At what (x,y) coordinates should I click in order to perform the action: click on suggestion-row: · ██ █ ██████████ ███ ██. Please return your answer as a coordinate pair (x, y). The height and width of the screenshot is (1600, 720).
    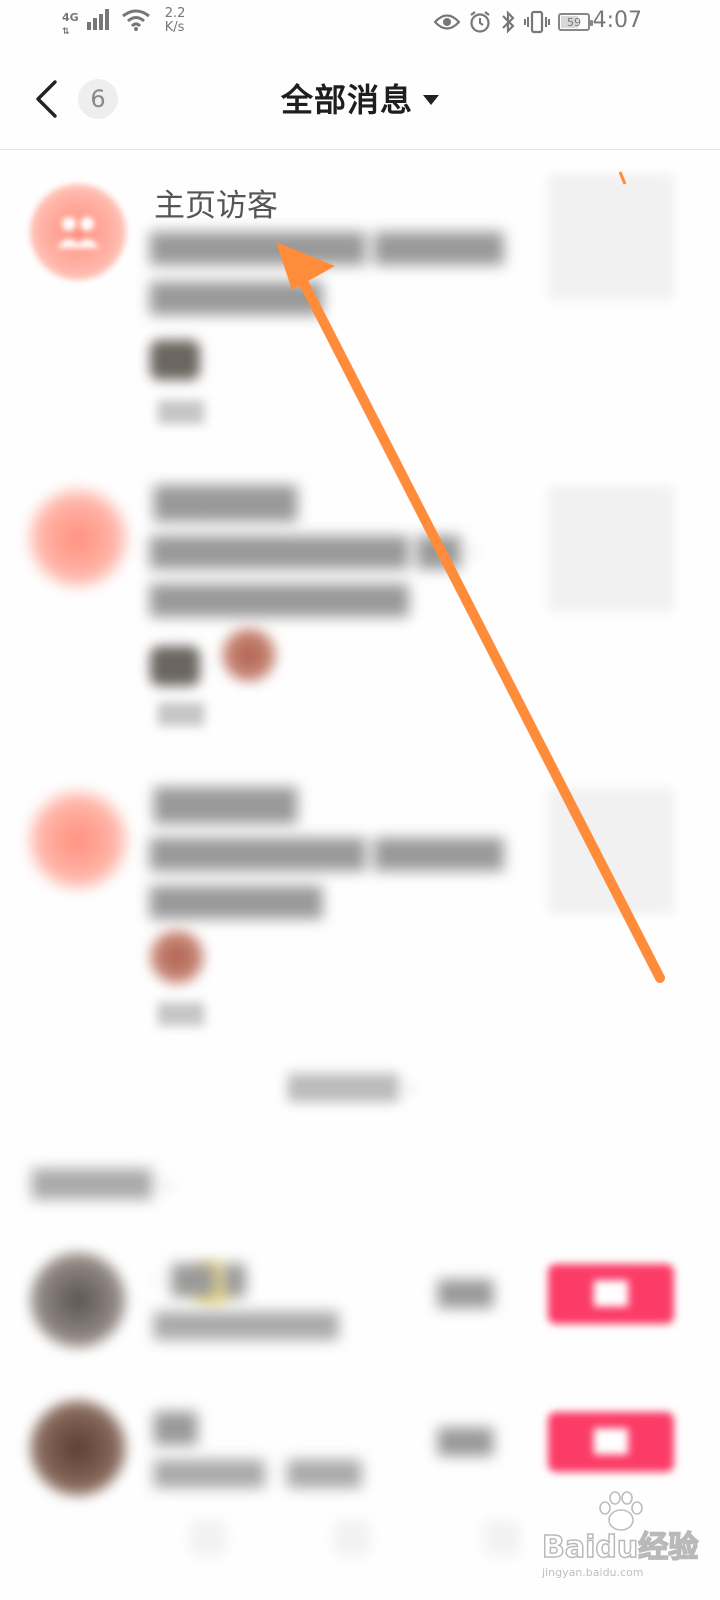
    Looking at the image, I should click on (360, 1312).